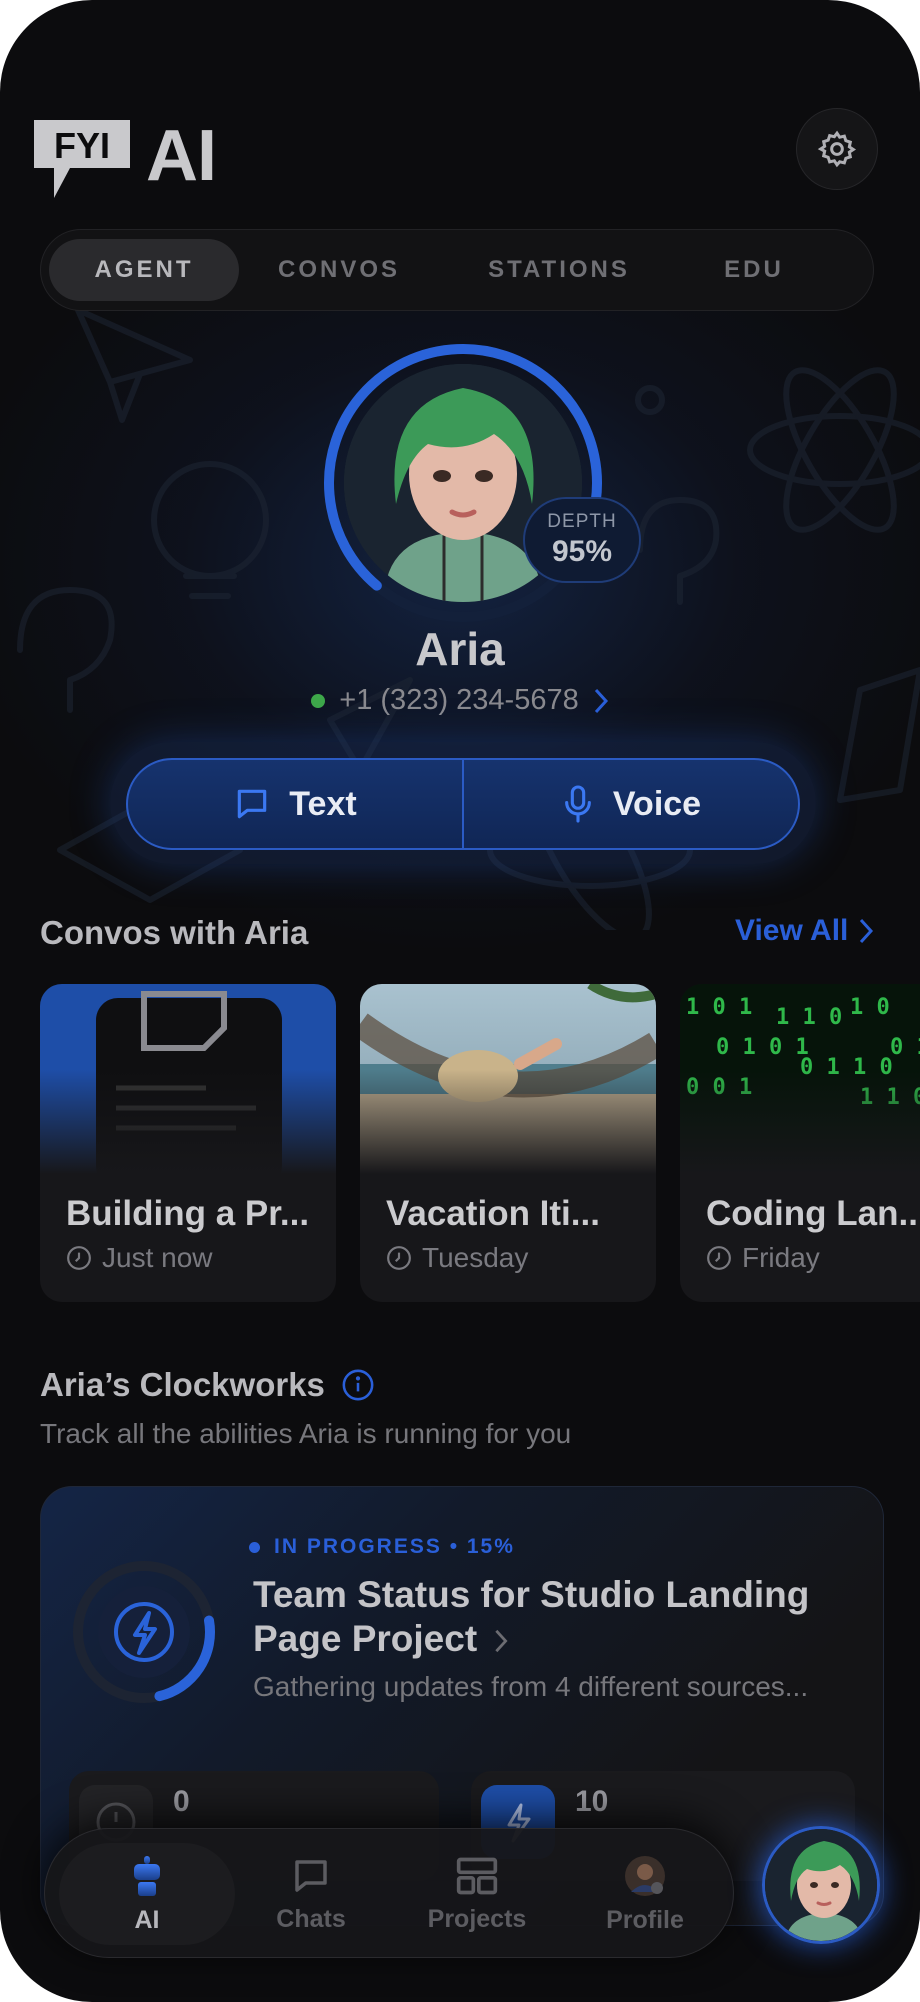 This screenshot has width=920, height=2002. I want to click on layout-grid-icon, so click(477, 1875).